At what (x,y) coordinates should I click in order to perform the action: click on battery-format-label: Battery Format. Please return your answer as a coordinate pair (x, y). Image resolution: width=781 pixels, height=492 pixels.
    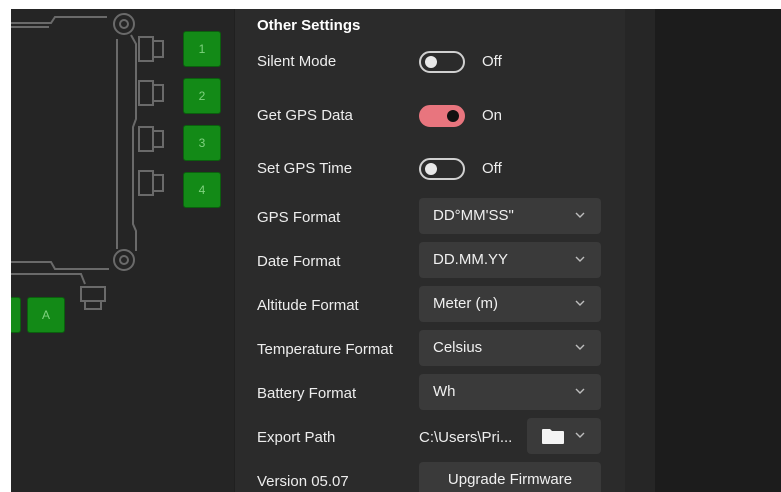
    Looking at the image, I should click on (307, 393).